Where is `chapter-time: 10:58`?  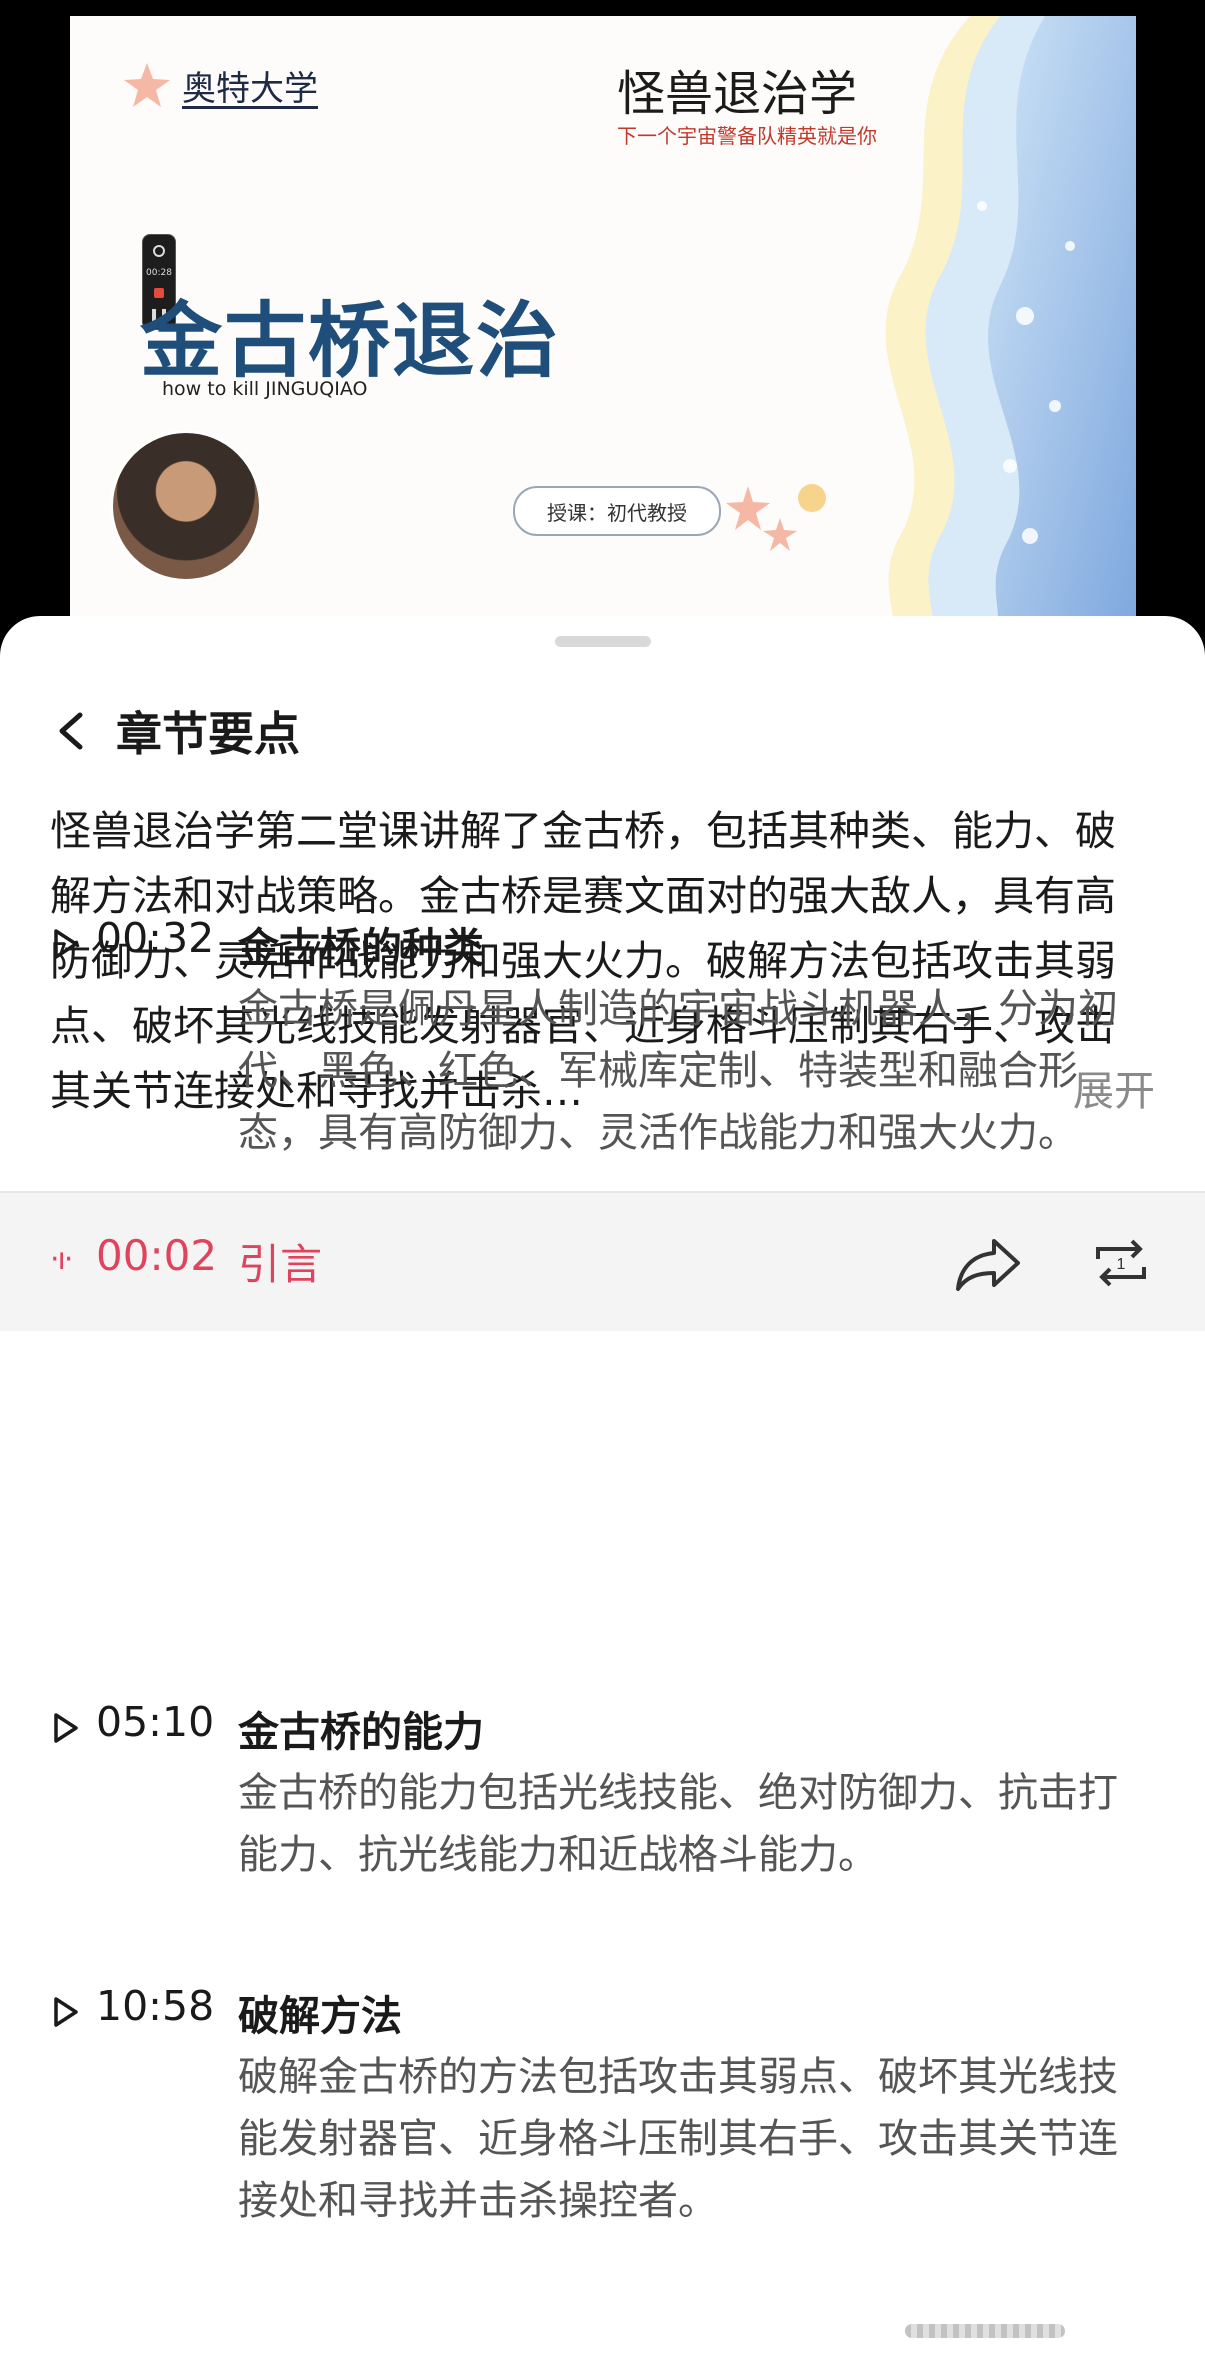 chapter-time: 10:58 is located at coordinates (155, 2006).